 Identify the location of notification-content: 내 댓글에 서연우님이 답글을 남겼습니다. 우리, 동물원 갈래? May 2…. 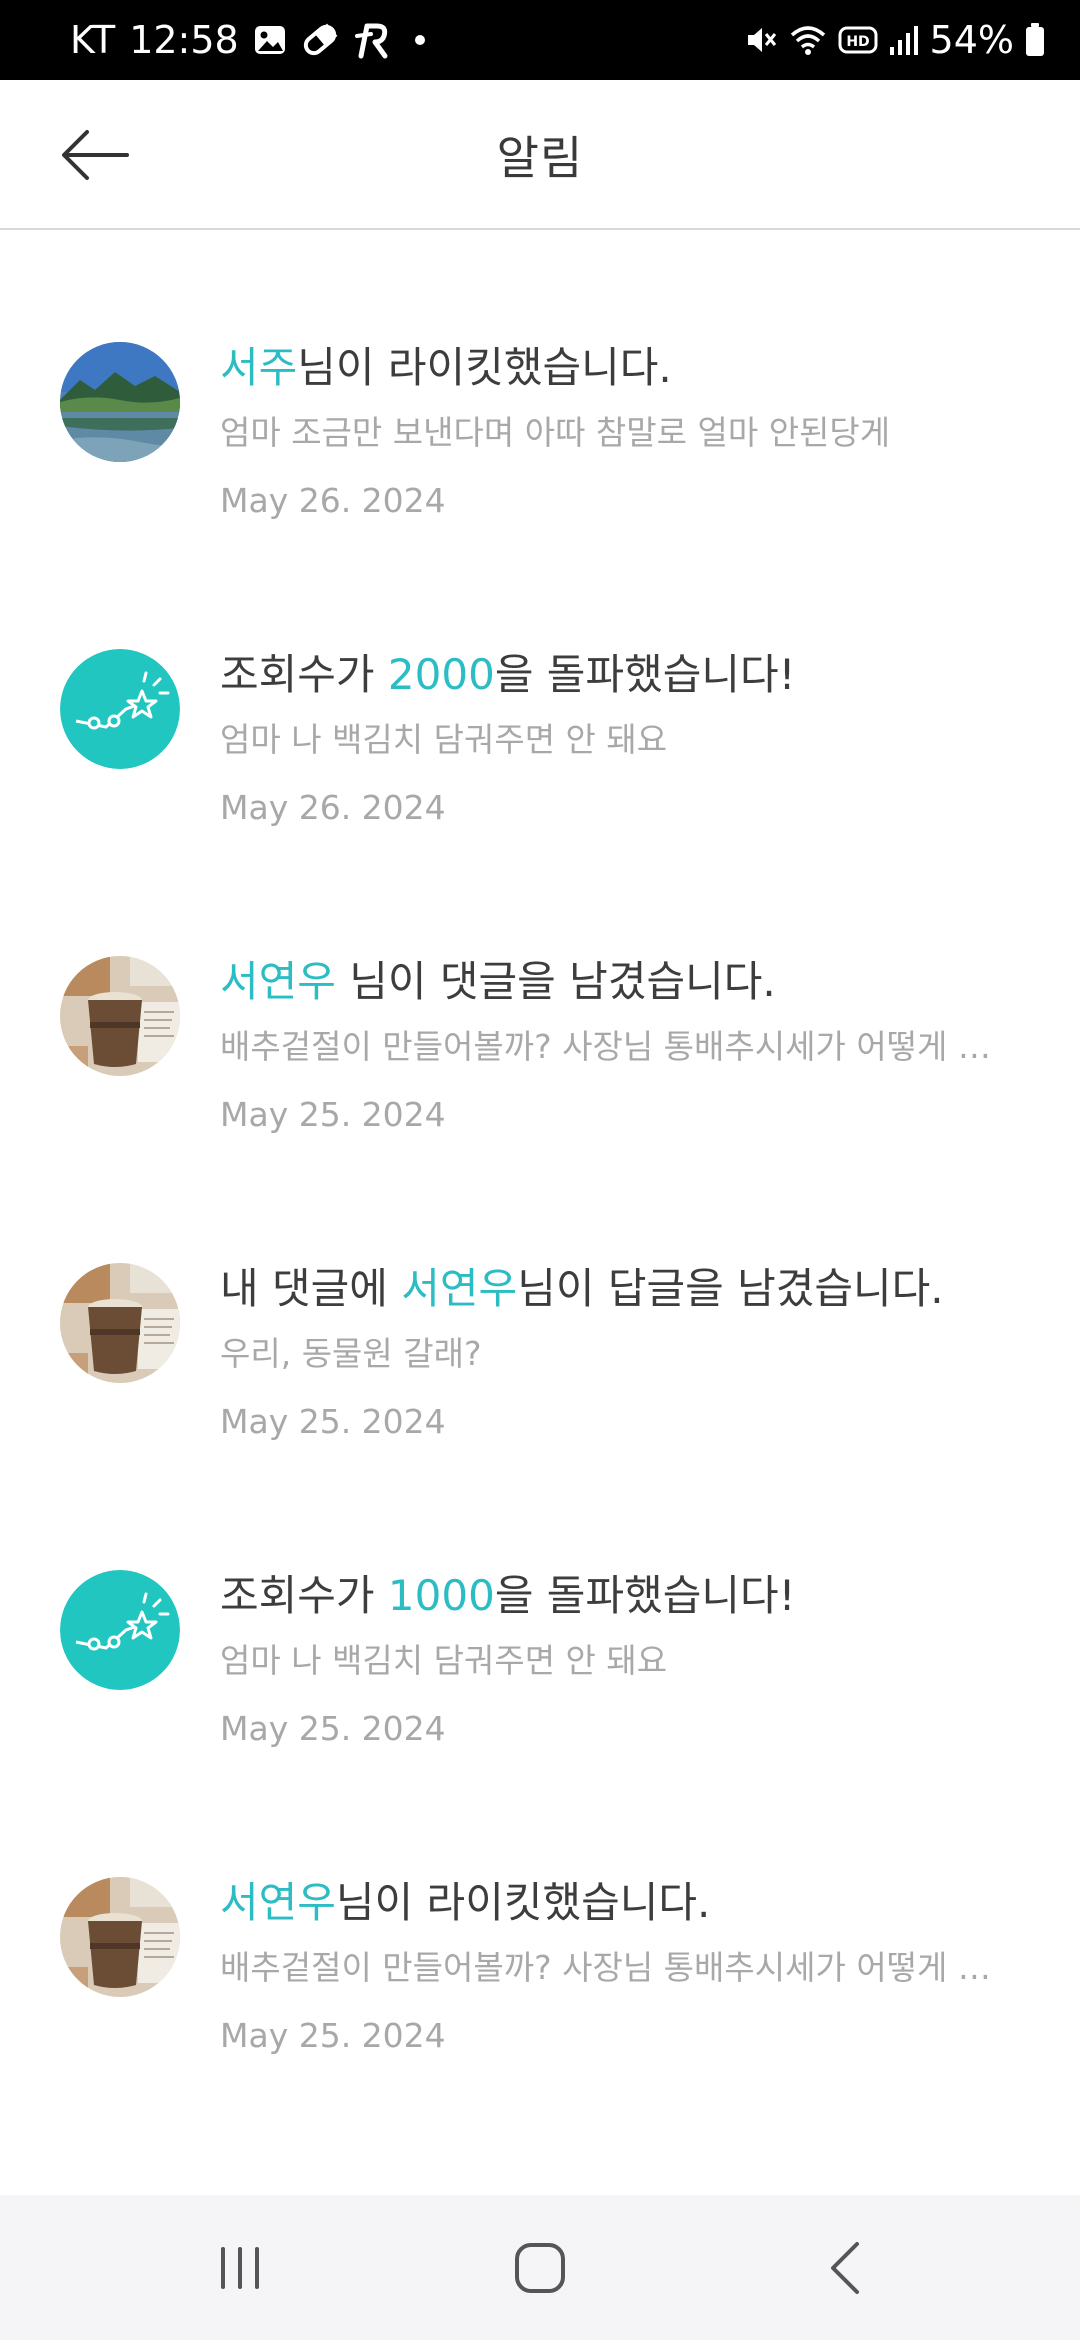
(630, 1353).